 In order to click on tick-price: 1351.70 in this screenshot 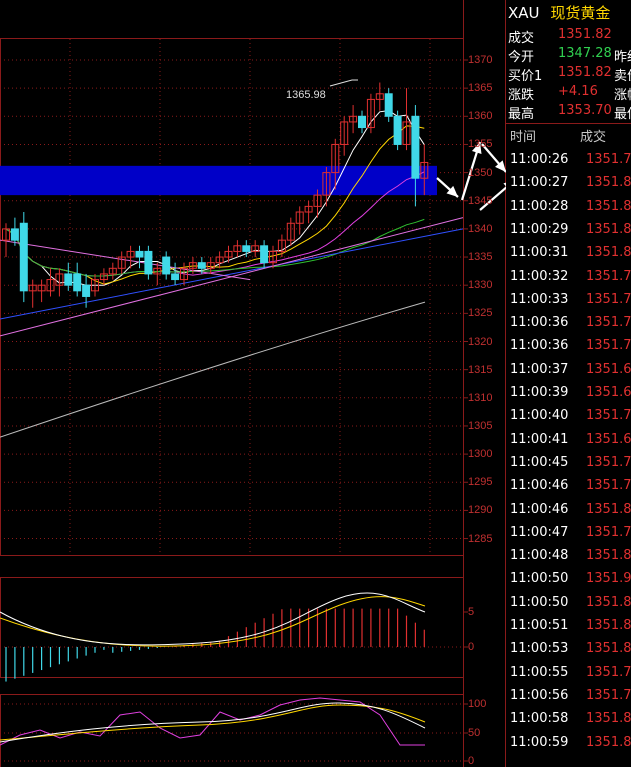, I will do `click(608, 416)`.